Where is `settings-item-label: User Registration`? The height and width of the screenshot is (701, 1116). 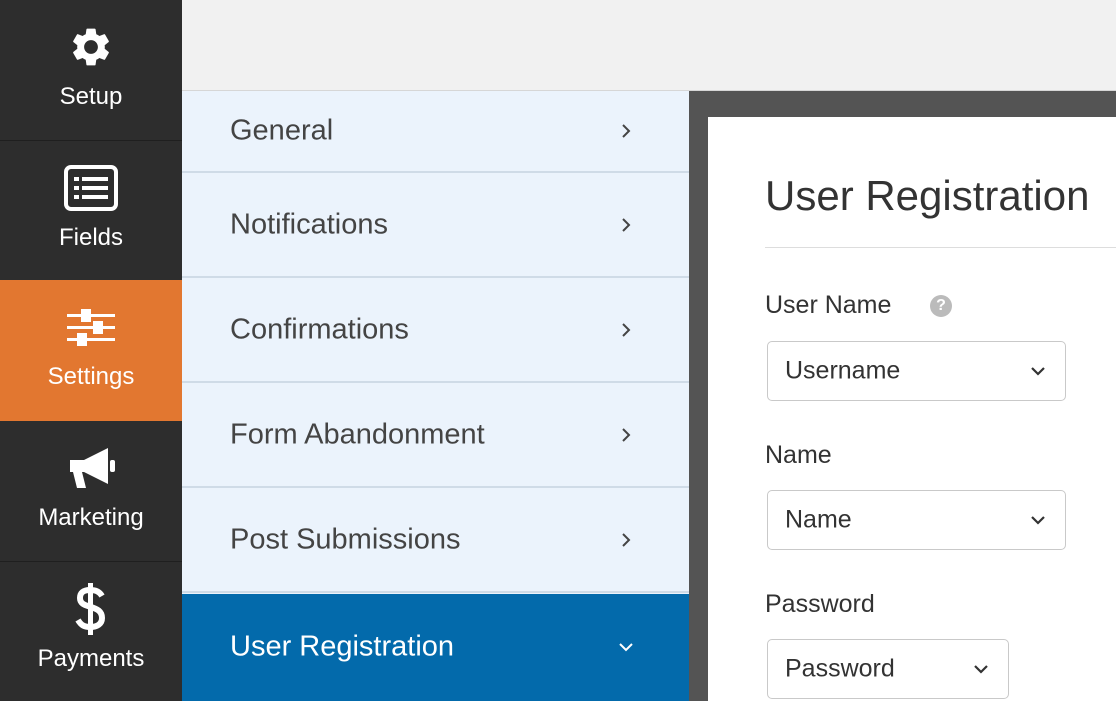 settings-item-label: User Registration is located at coordinates (342, 646).